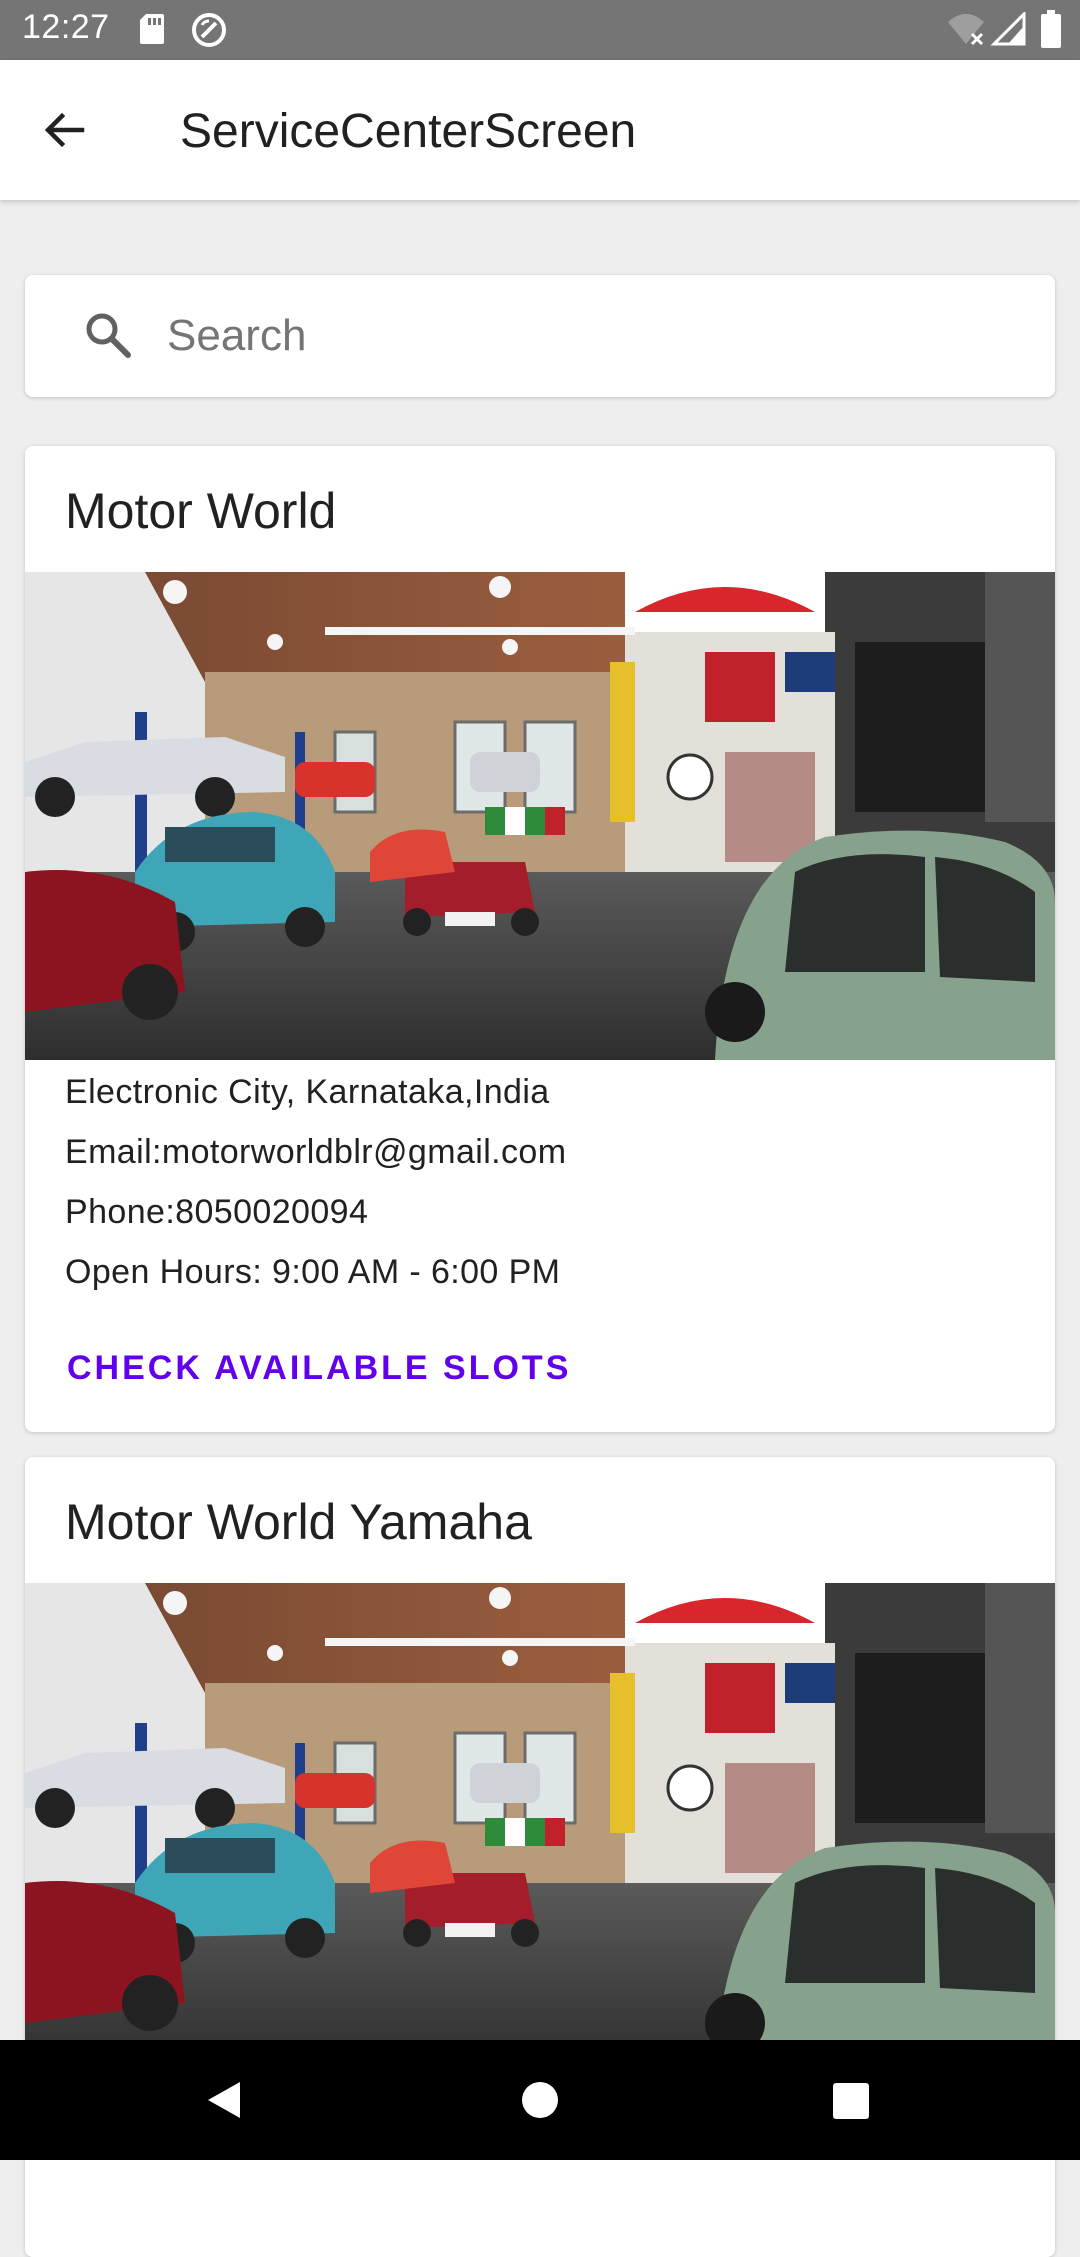 The image size is (1080, 2257). What do you see at coordinates (108, 337) in the screenshot?
I see `search-icon` at bounding box center [108, 337].